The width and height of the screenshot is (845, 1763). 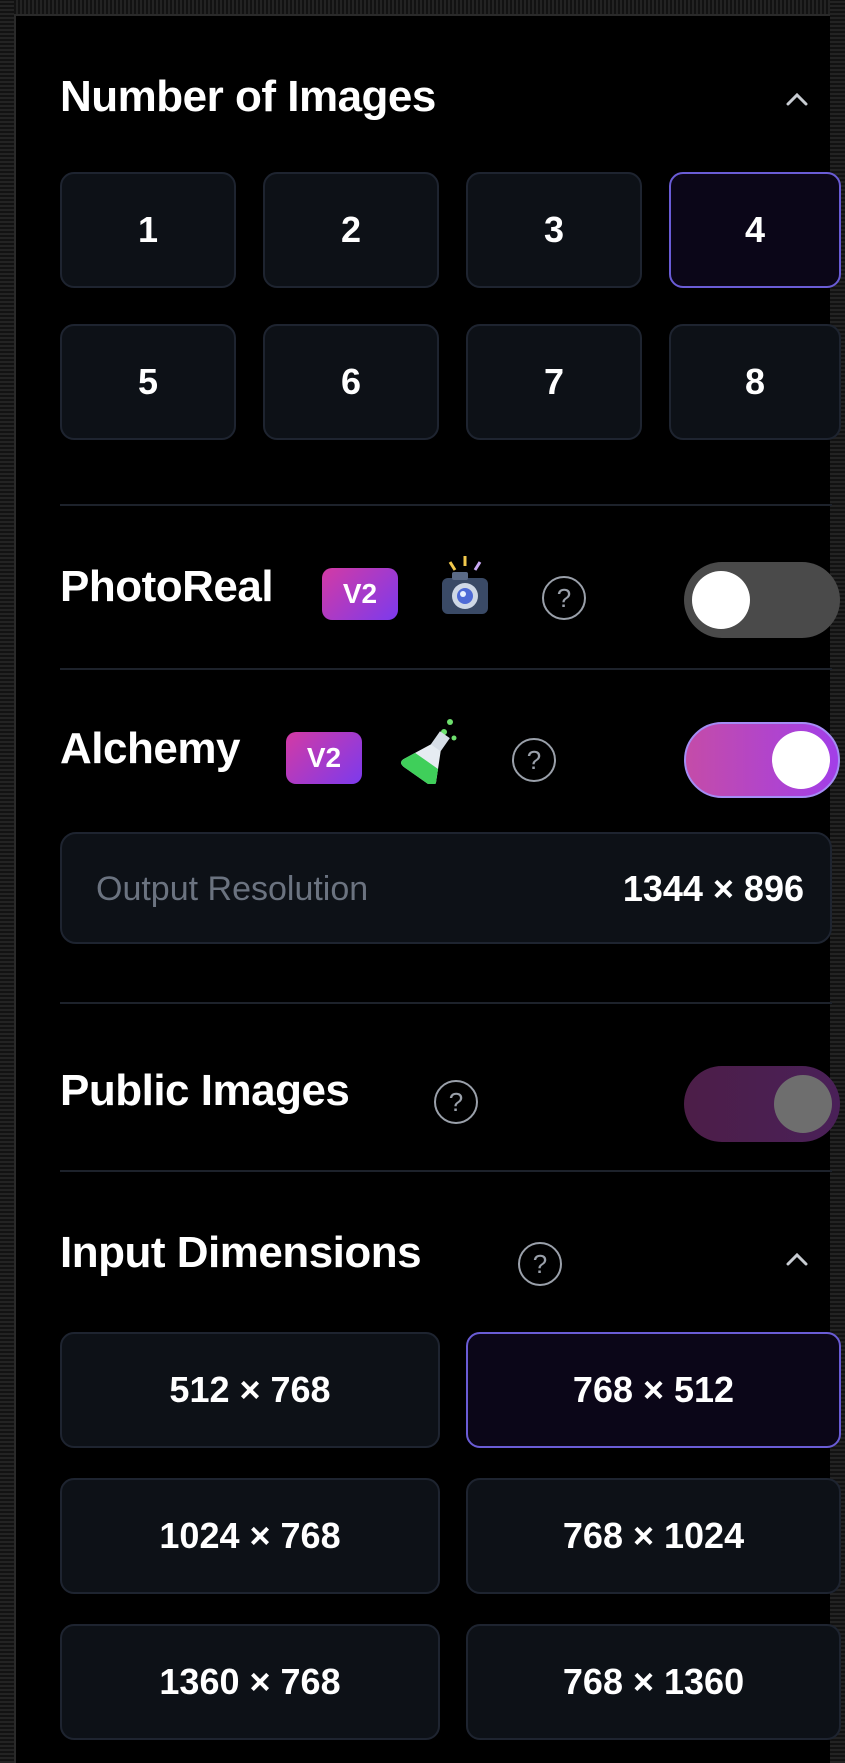 I want to click on alchemy-v2-badge: V2, so click(x=324, y=758).